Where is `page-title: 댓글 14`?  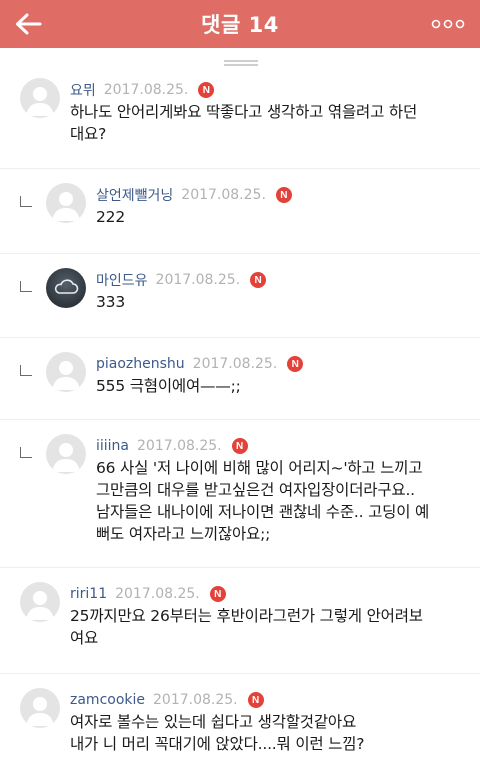
page-title: 댓글 14 is located at coordinates (240, 25).